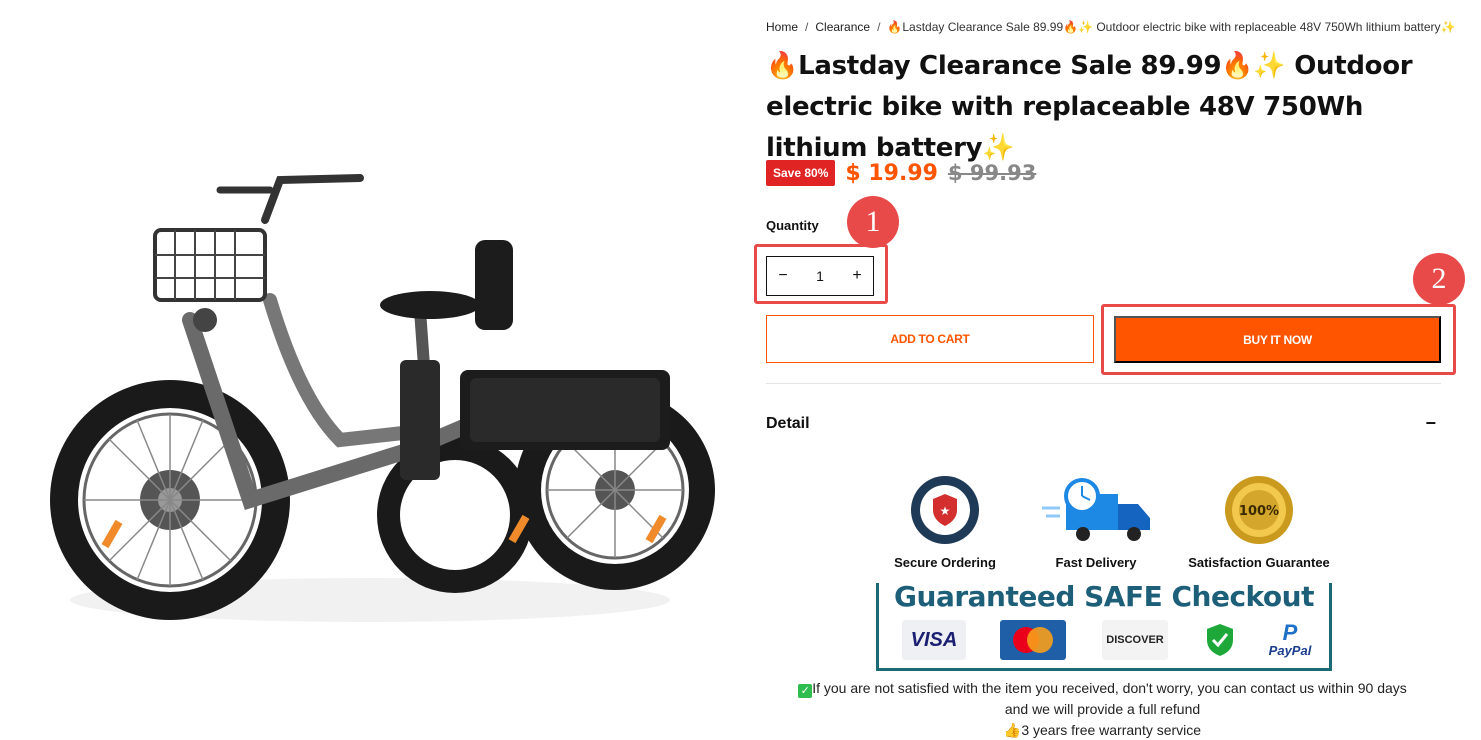 The height and width of the screenshot is (740, 1481). What do you see at coordinates (782, 27) in the screenshot?
I see `breadcrumb-home: Home` at bounding box center [782, 27].